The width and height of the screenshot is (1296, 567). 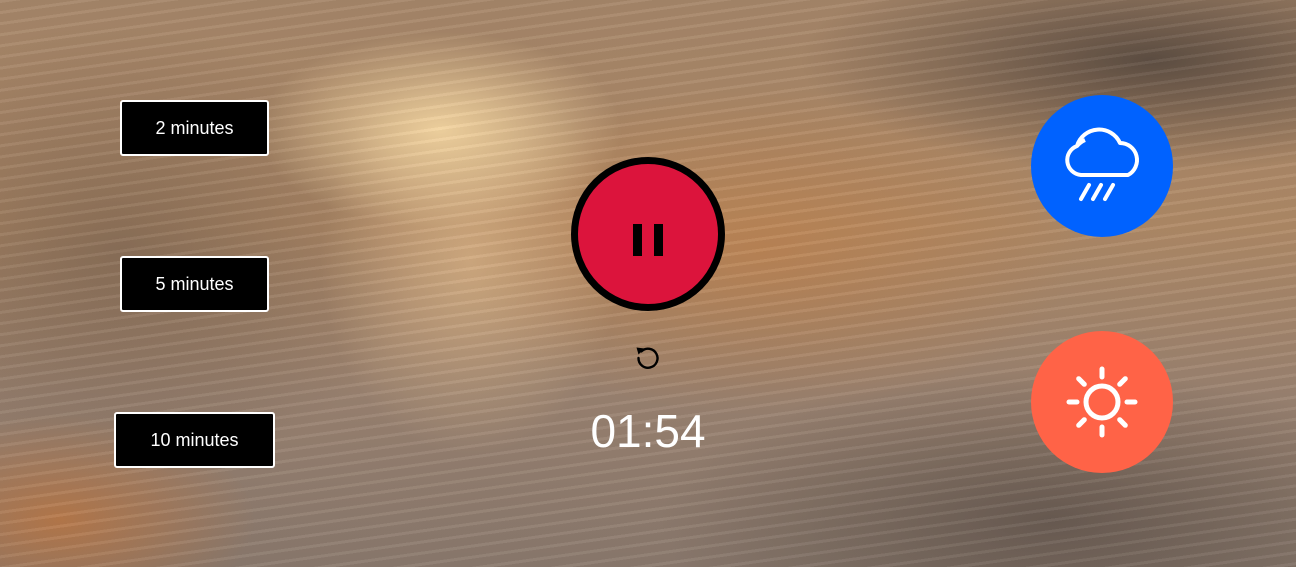 I want to click on five-minutes-button: 5 minutes, so click(x=194, y=284).